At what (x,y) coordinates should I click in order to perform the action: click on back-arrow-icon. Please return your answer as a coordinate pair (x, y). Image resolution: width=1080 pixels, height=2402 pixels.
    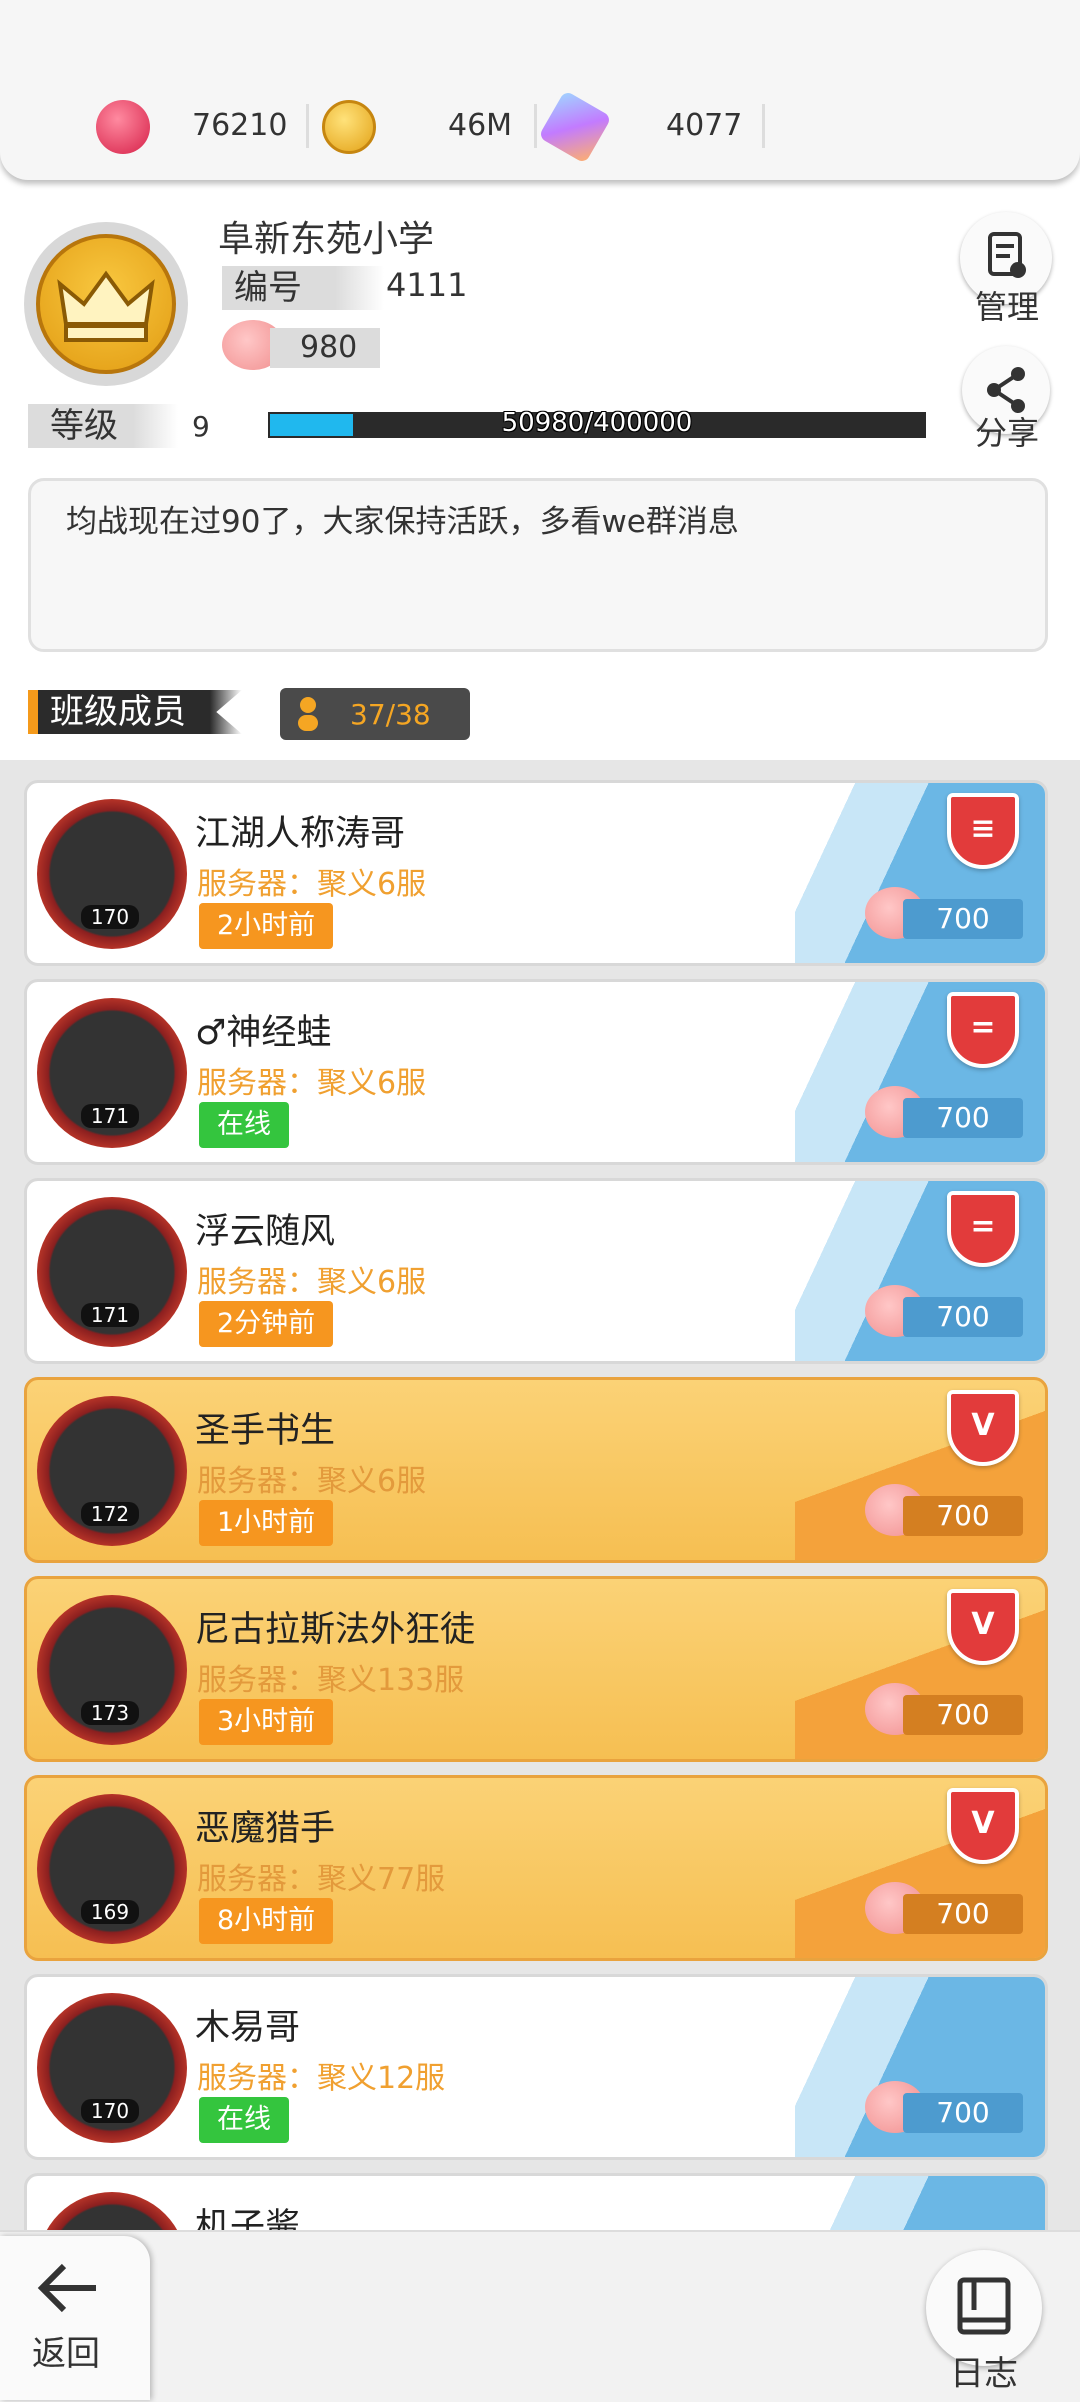
    Looking at the image, I should click on (66, 2288).